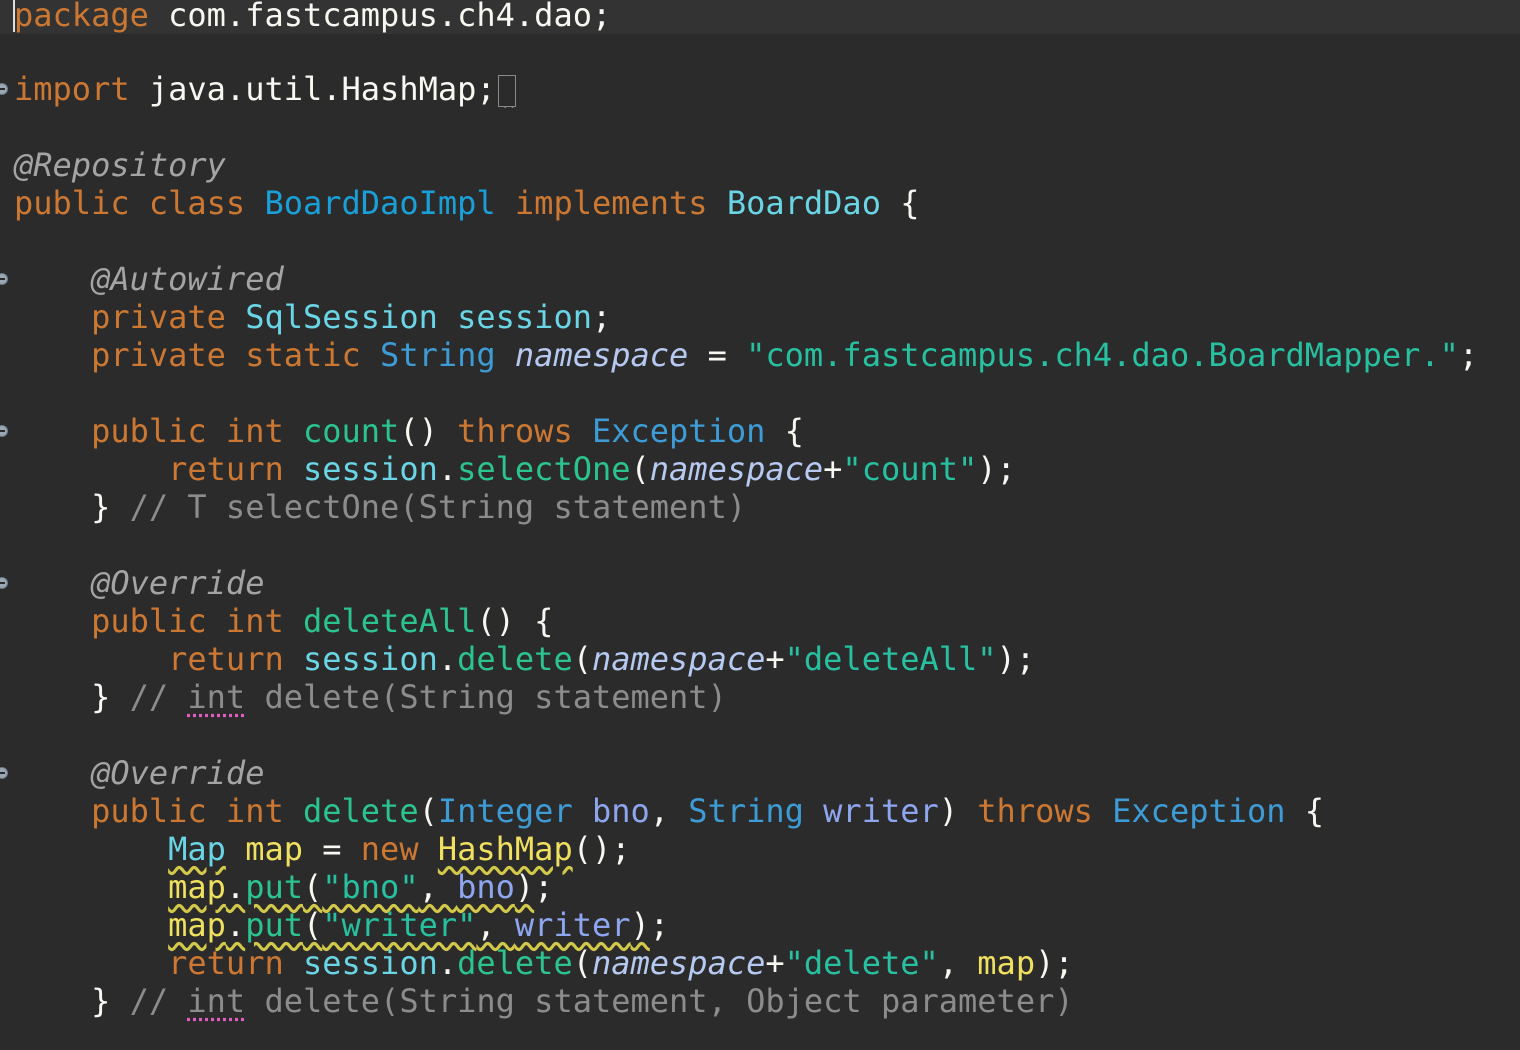 The width and height of the screenshot is (1520, 1050). What do you see at coordinates (515, 963) in the screenshot?
I see `method-call: delete` at bounding box center [515, 963].